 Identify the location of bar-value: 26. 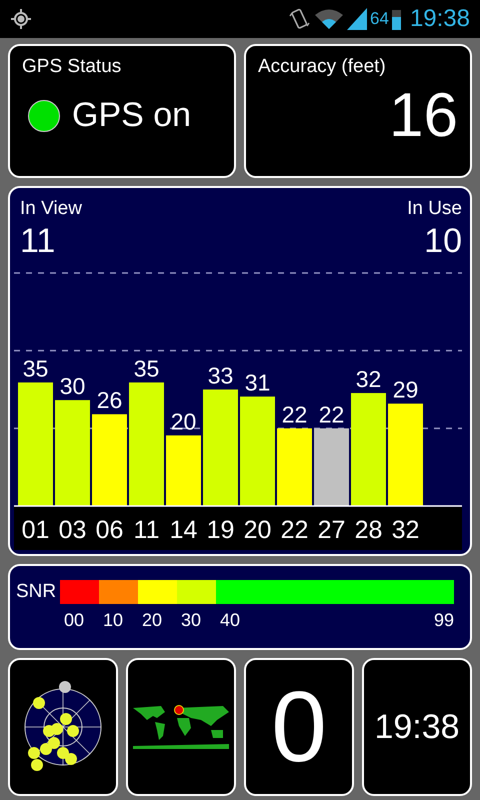
(109, 400).